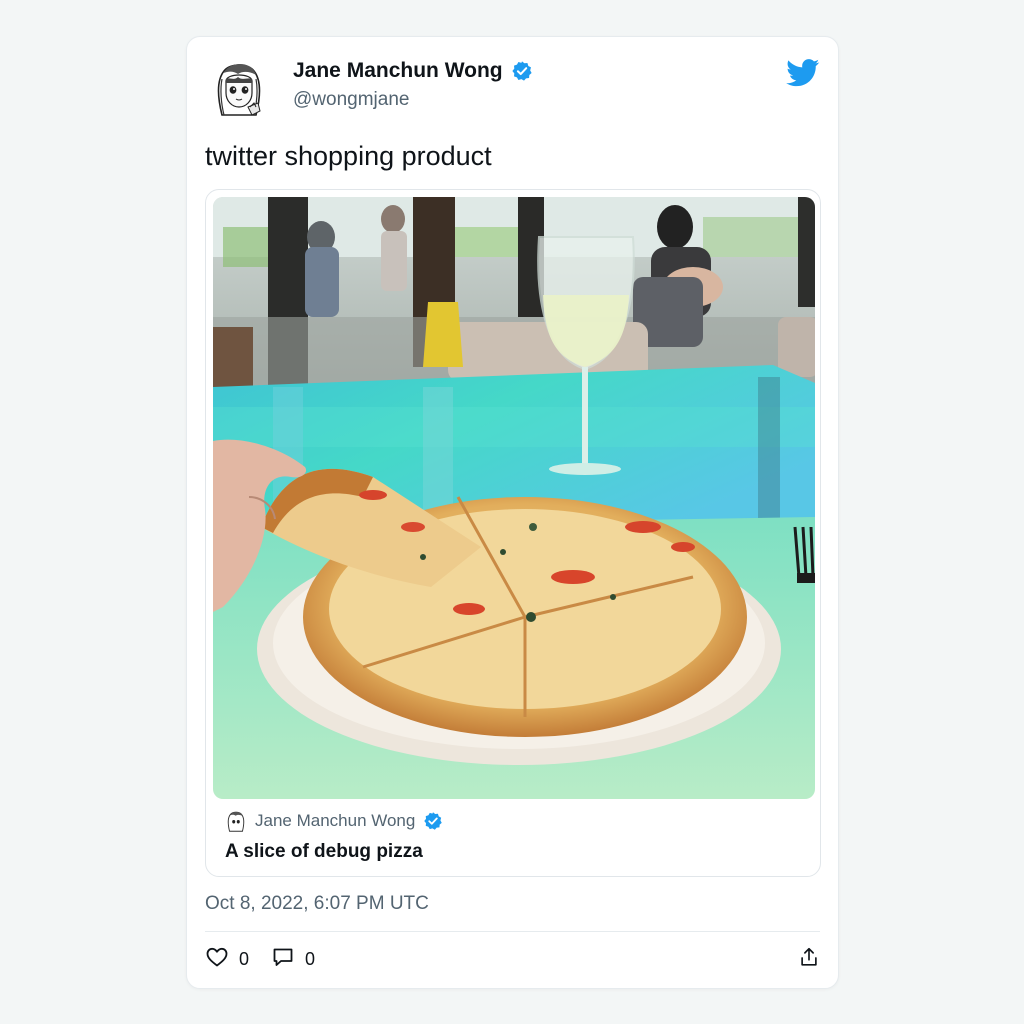 The width and height of the screenshot is (1024, 1024). What do you see at coordinates (239, 88) in the screenshot?
I see `author-avatar` at bounding box center [239, 88].